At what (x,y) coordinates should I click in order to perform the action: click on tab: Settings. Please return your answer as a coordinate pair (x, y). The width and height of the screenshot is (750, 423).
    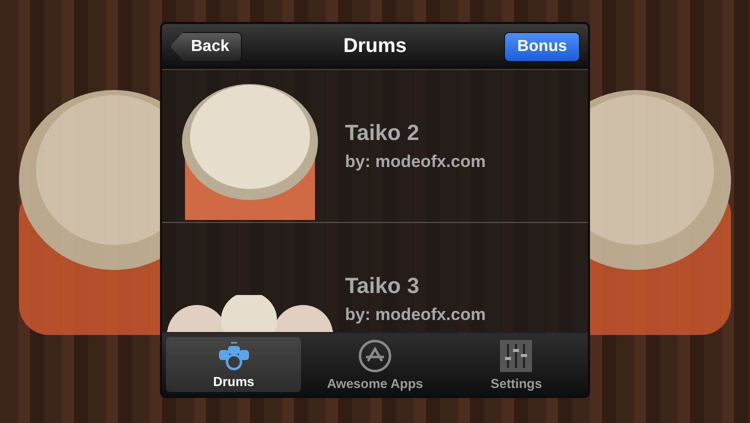
    Looking at the image, I should click on (516, 364).